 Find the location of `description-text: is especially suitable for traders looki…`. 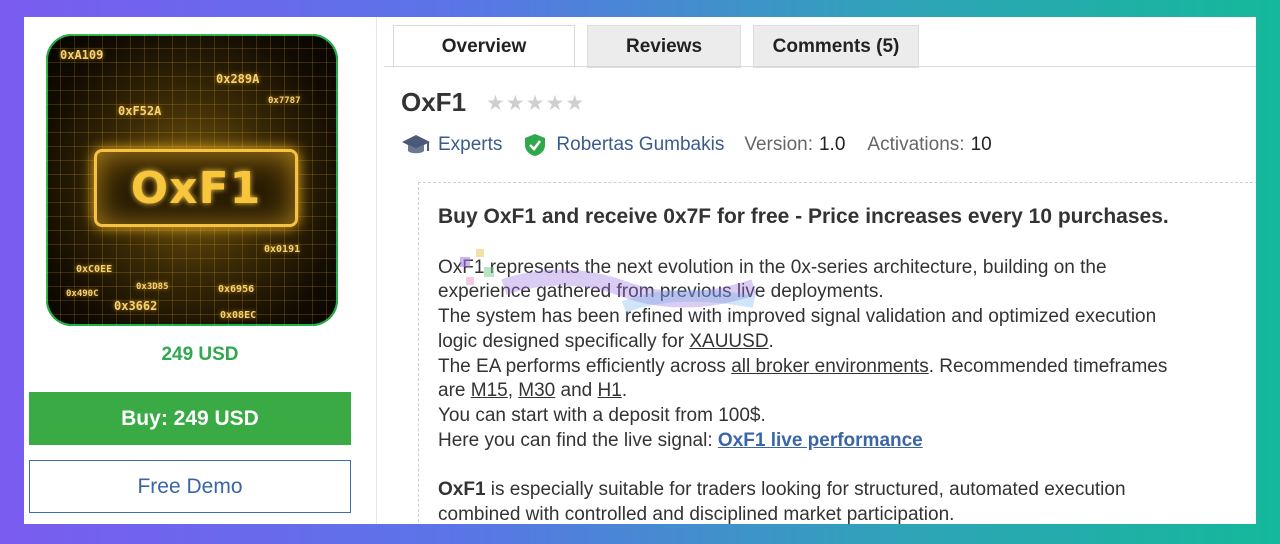

description-text: is especially suitable for traders looki… is located at coordinates (805, 490).